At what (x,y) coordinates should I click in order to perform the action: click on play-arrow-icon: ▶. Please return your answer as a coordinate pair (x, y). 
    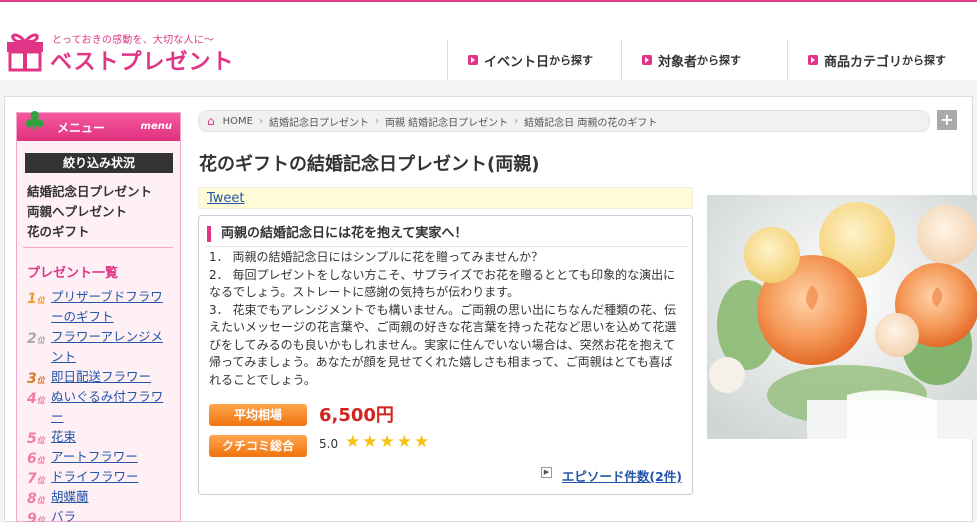
    Looking at the image, I should click on (546, 472).